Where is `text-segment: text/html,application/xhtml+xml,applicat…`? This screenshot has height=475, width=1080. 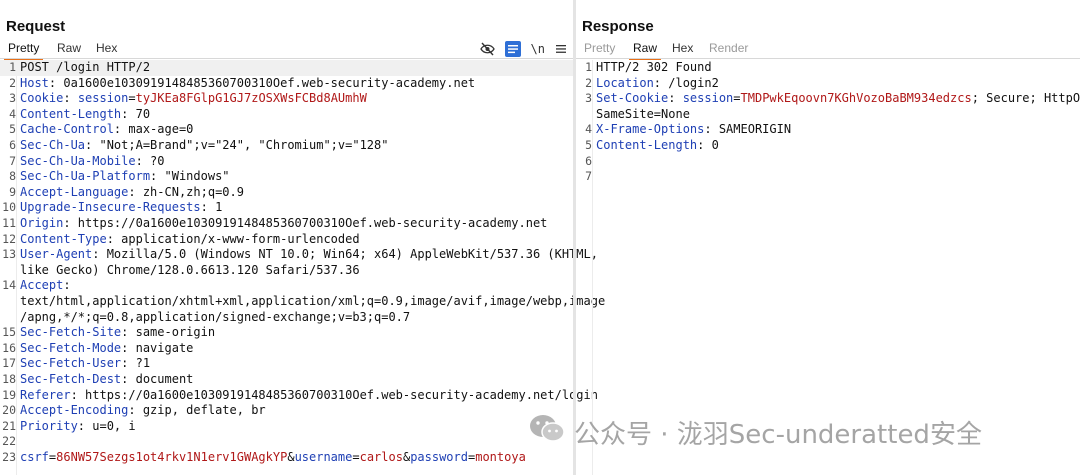 text-segment: text/html,application/xhtml+xml,applicat… is located at coordinates (313, 301).